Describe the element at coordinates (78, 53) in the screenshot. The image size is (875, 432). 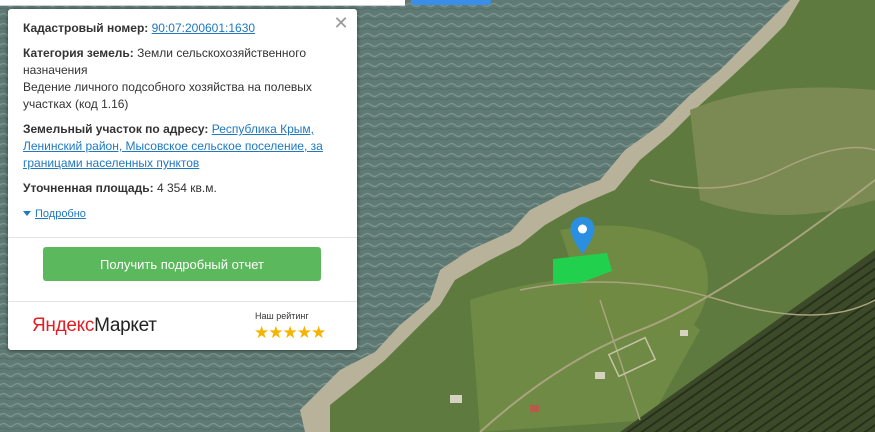
I see `land-category-label: Категория земель:` at that location.